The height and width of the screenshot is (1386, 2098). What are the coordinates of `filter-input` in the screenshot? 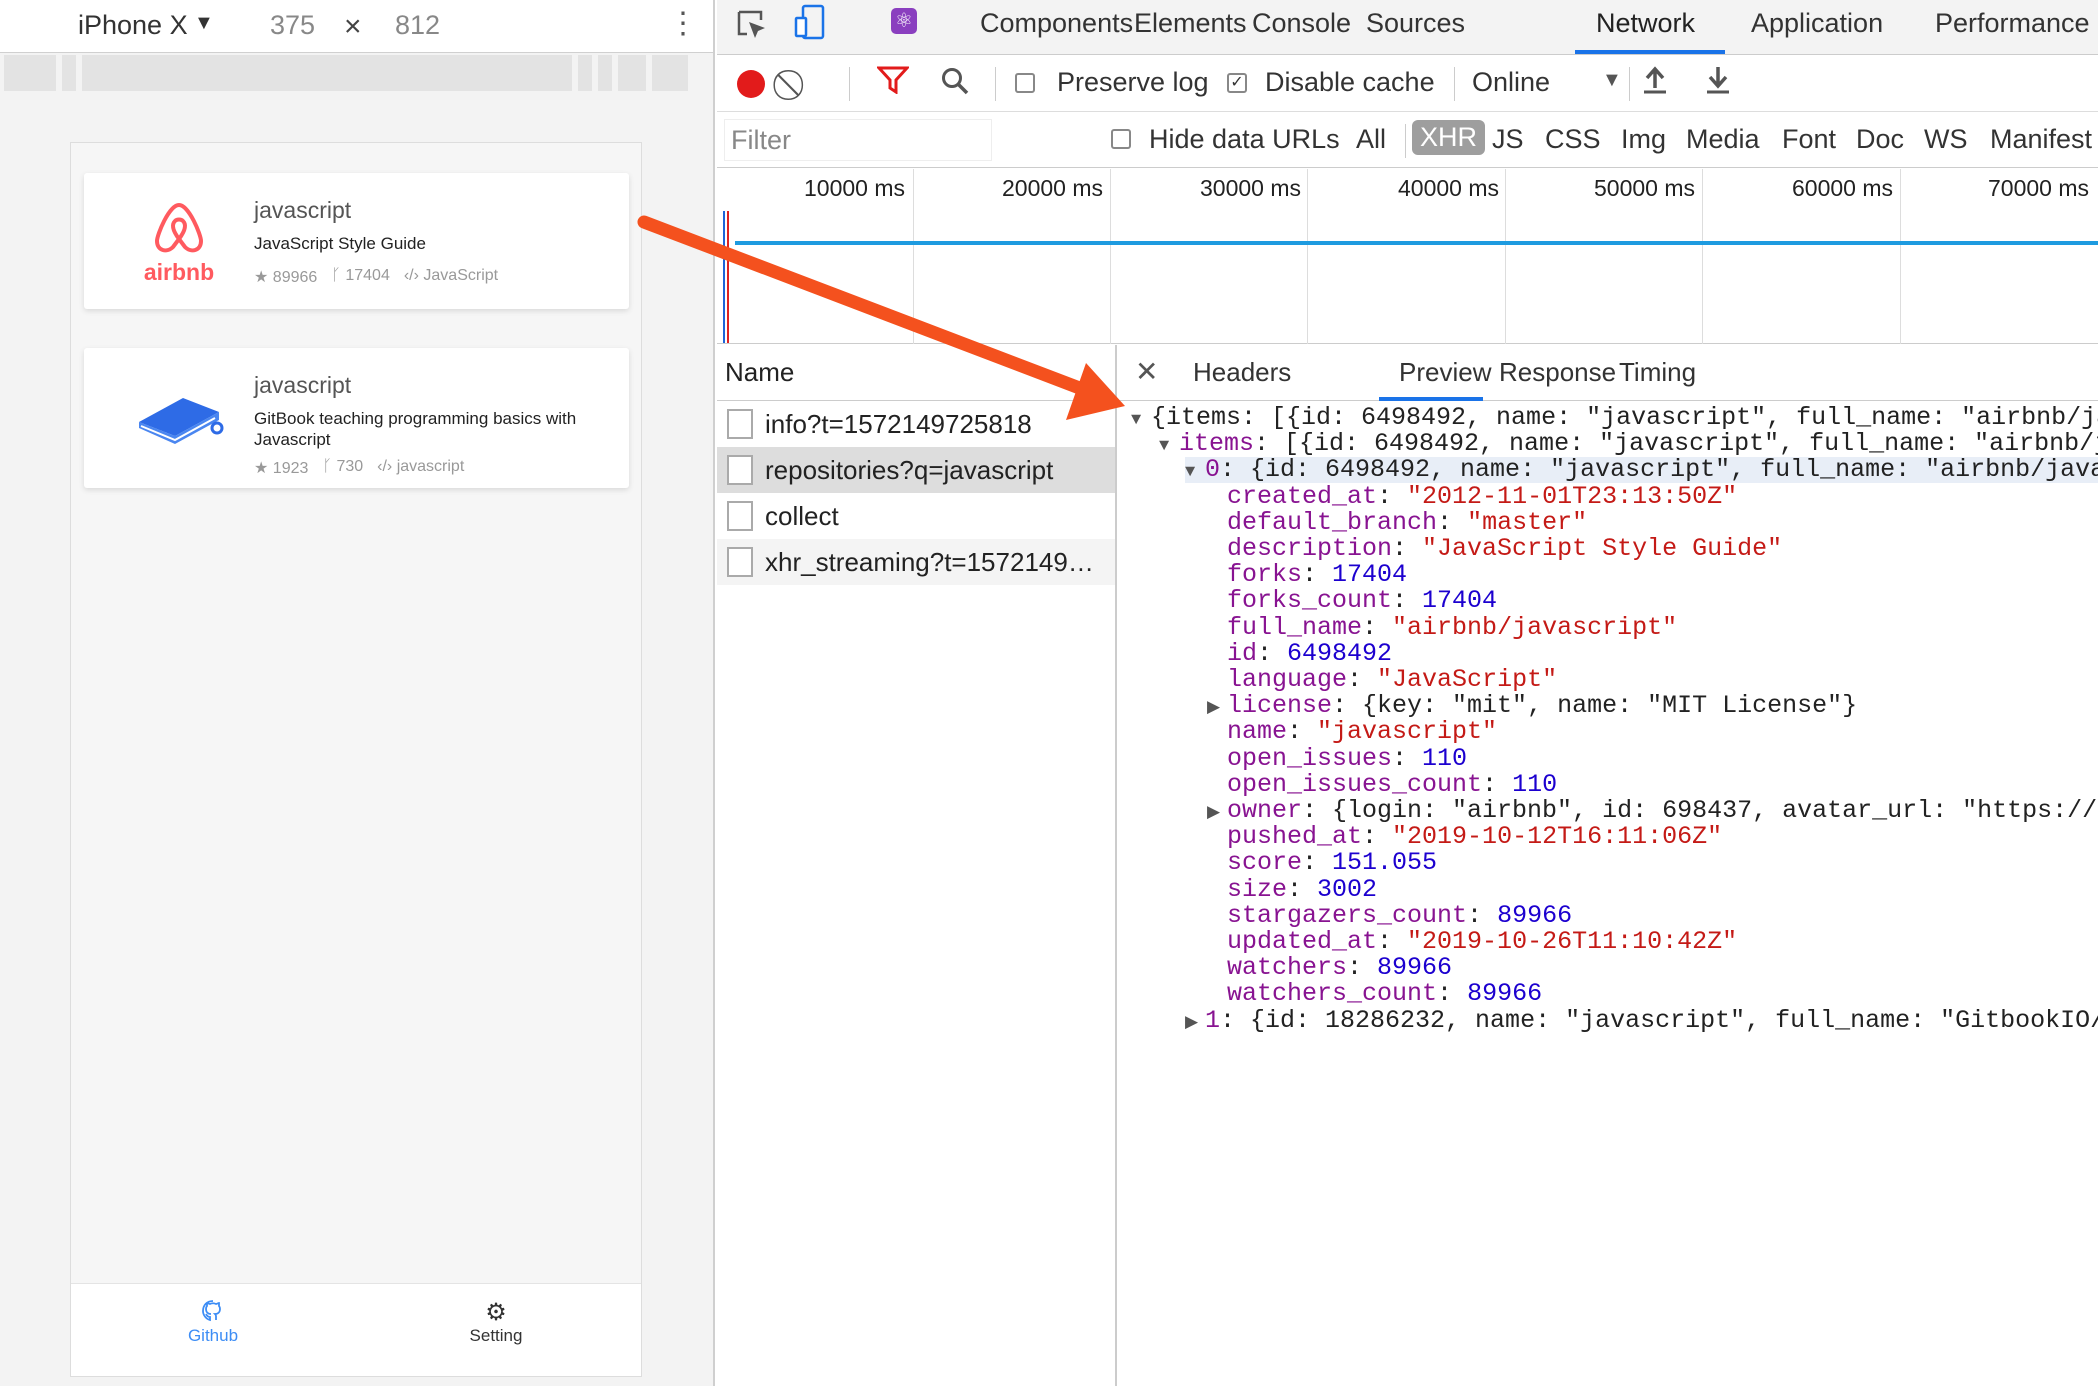 It's located at (858, 140).